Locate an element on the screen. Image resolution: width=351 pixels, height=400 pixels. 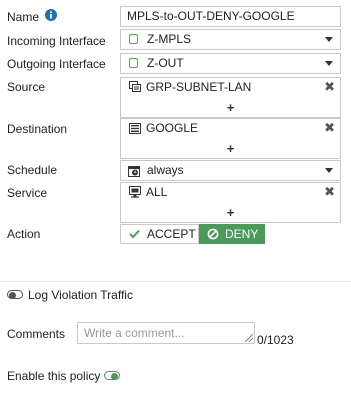
incoming-interface-dropdown: Z-MPLS is located at coordinates (230, 39).